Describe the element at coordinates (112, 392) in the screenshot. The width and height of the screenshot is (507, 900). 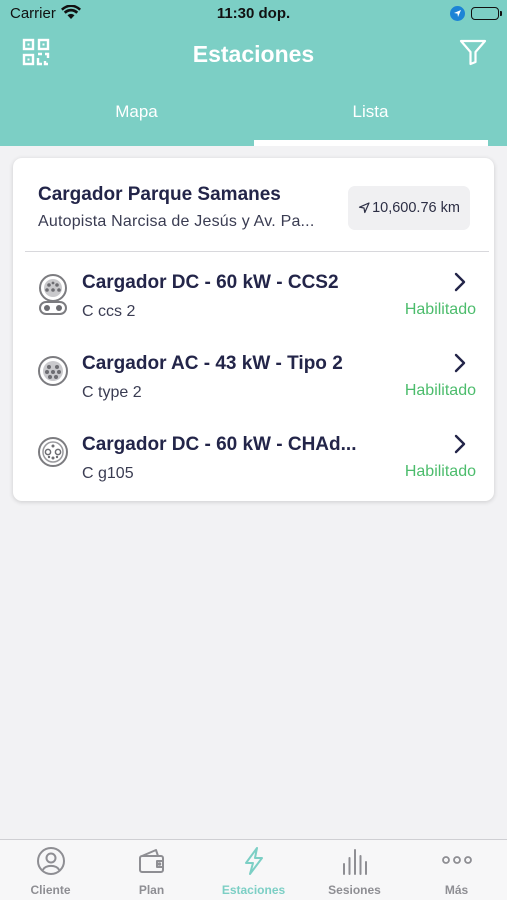
I see `charger-code: C type 2` at that location.